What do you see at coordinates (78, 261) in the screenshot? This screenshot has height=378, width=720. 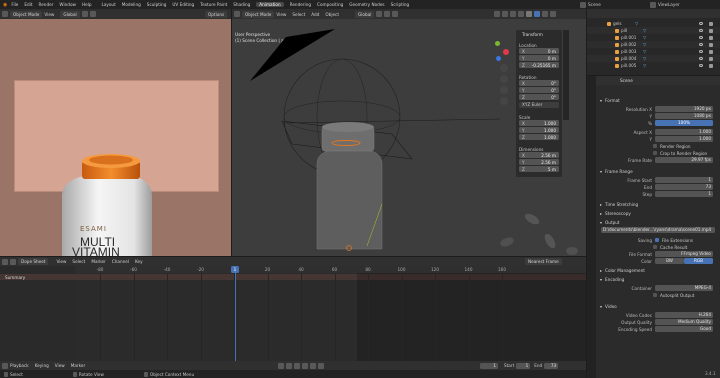 I see `dopesheet-menu-select: Select` at bounding box center [78, 261].